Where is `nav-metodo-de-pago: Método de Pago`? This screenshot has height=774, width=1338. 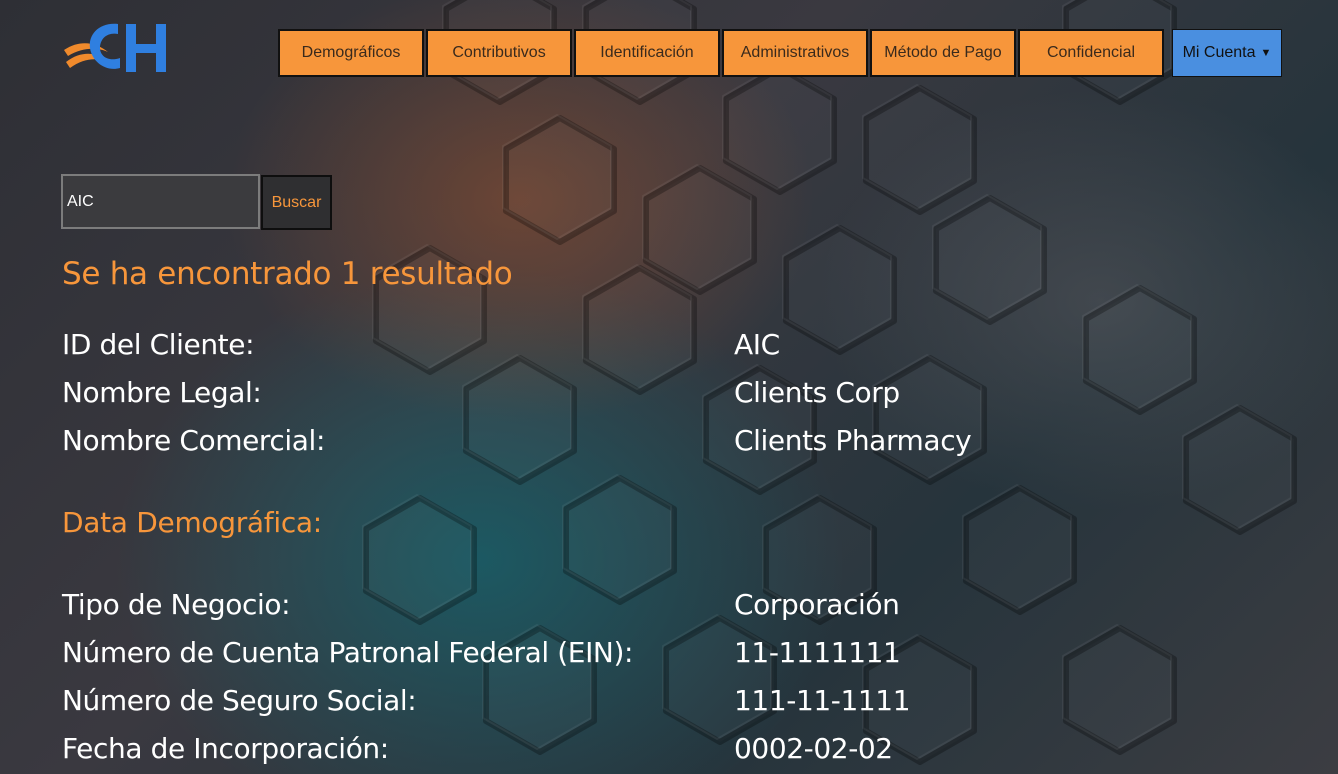 nav-metodo-de-pago: Método de Pago is located at coordinates (943, 53).